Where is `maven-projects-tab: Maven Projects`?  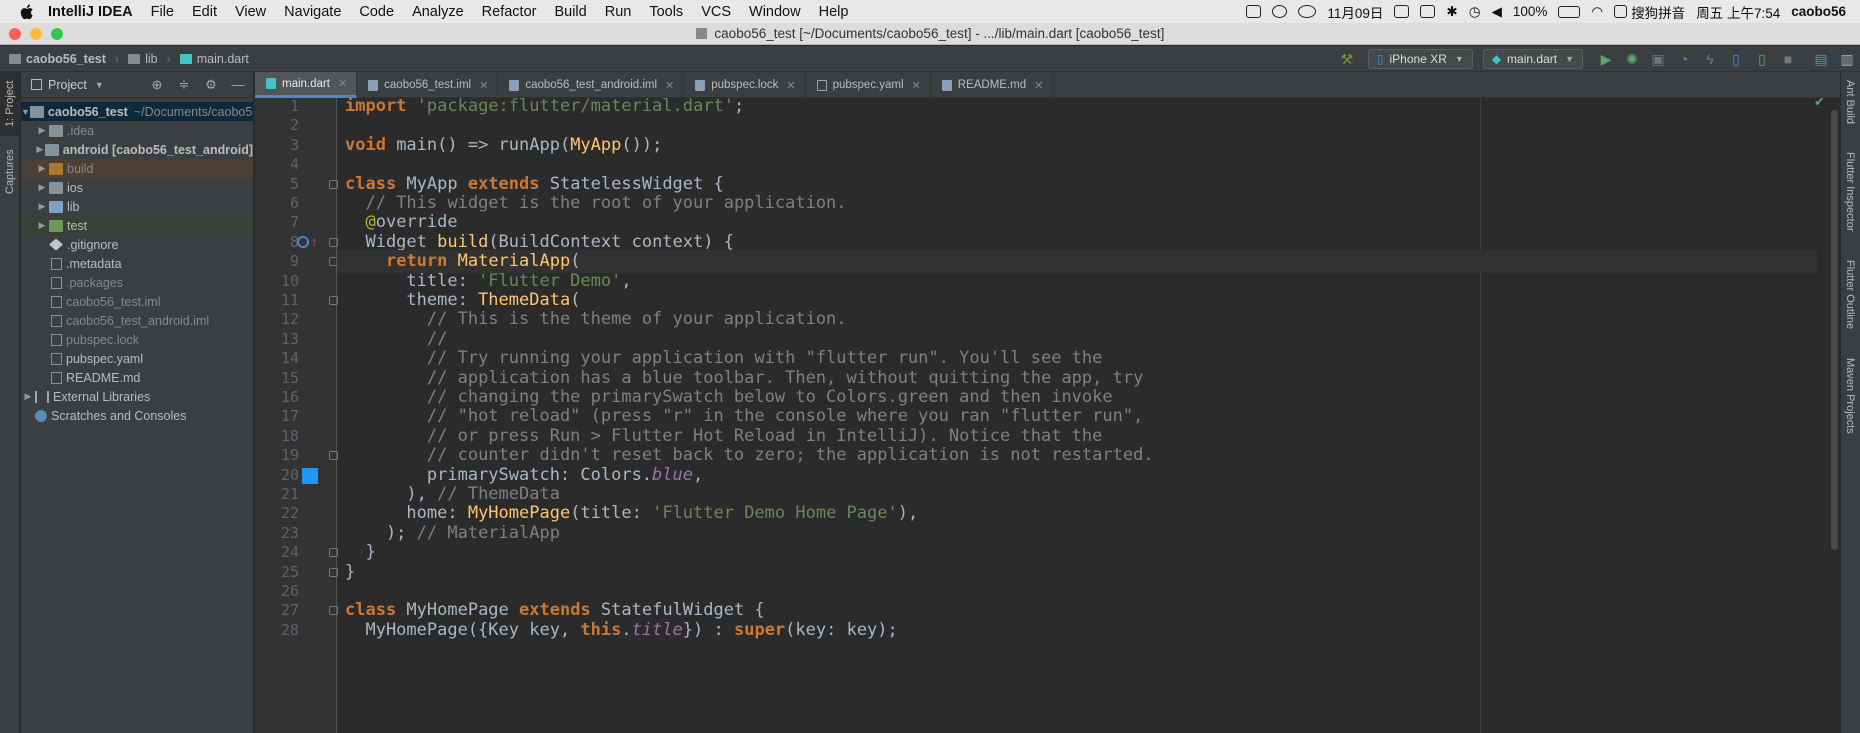 maven-projects-tab: Maven Projects is located at coordinates (1850, 396).